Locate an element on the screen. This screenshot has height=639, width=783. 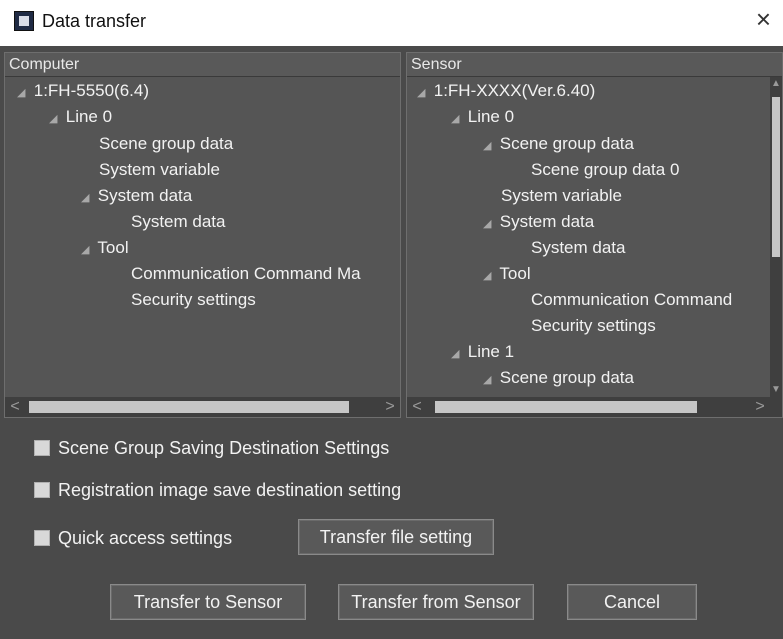
quick-access-label: Quick access settings is located at coordinates (145, 538).